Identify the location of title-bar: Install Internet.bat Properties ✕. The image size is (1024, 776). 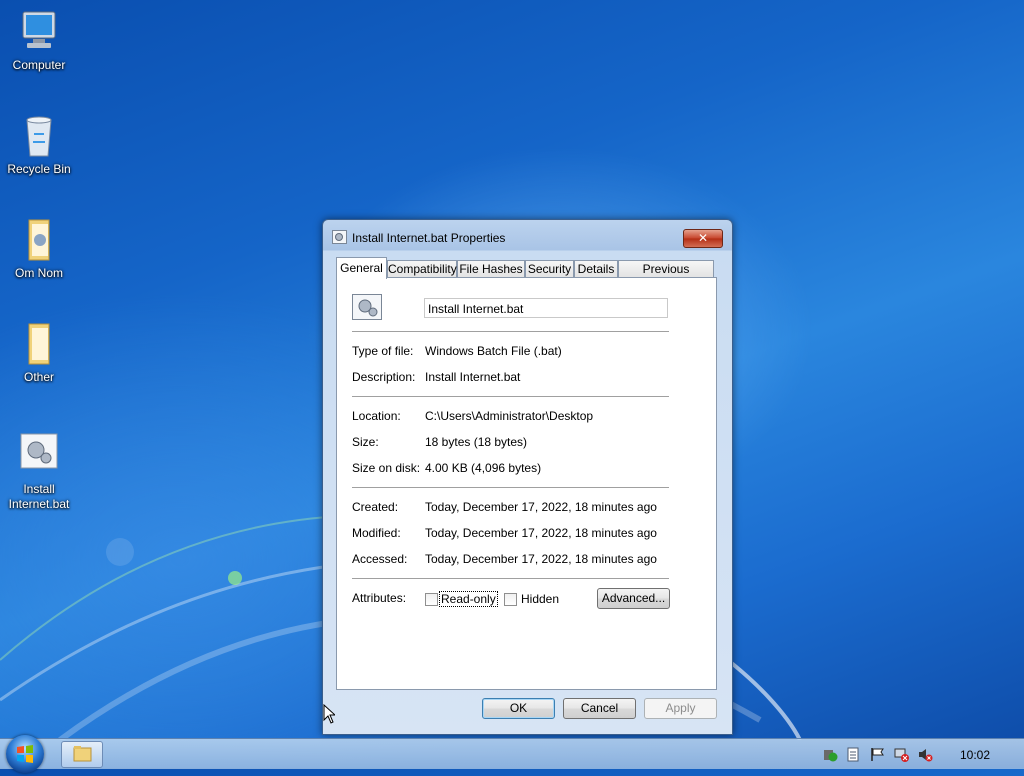
(527, 237).